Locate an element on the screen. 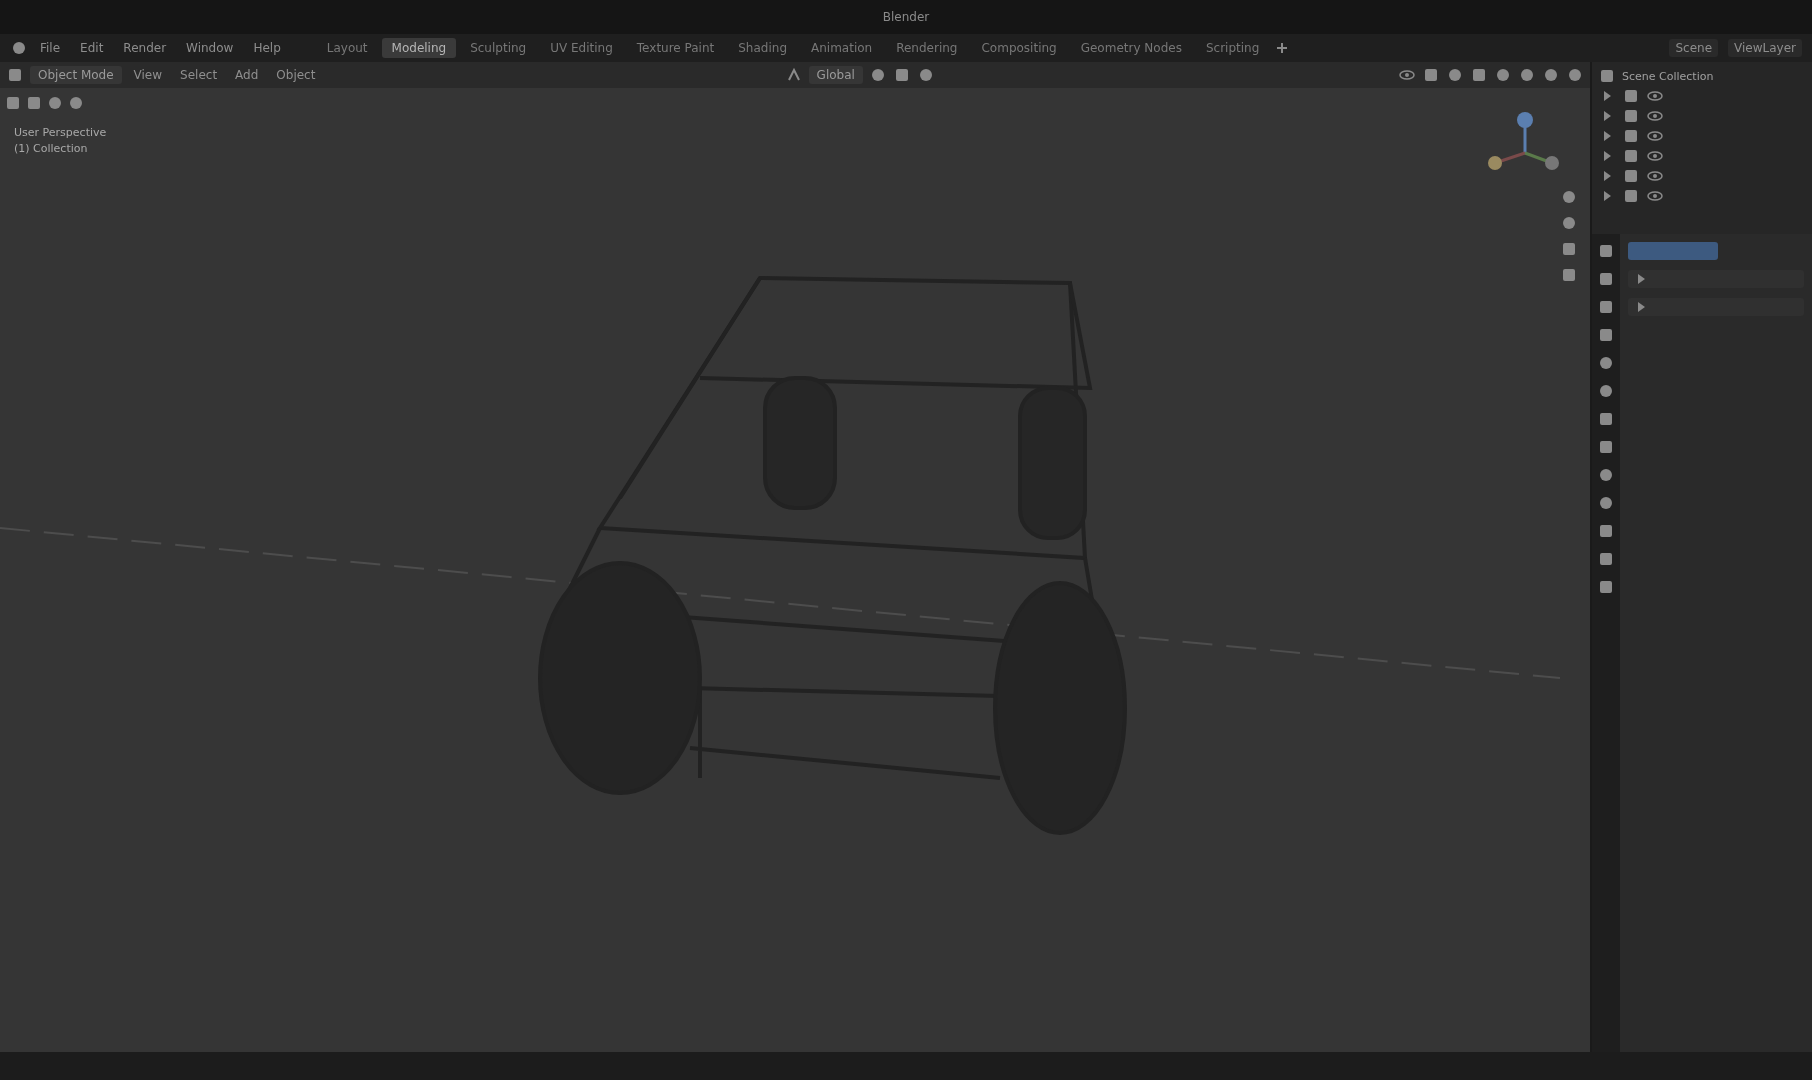 This screenshot has width=1812, height=1080. mode-dropdown: Object Mode is located at coordinates (76, 75).